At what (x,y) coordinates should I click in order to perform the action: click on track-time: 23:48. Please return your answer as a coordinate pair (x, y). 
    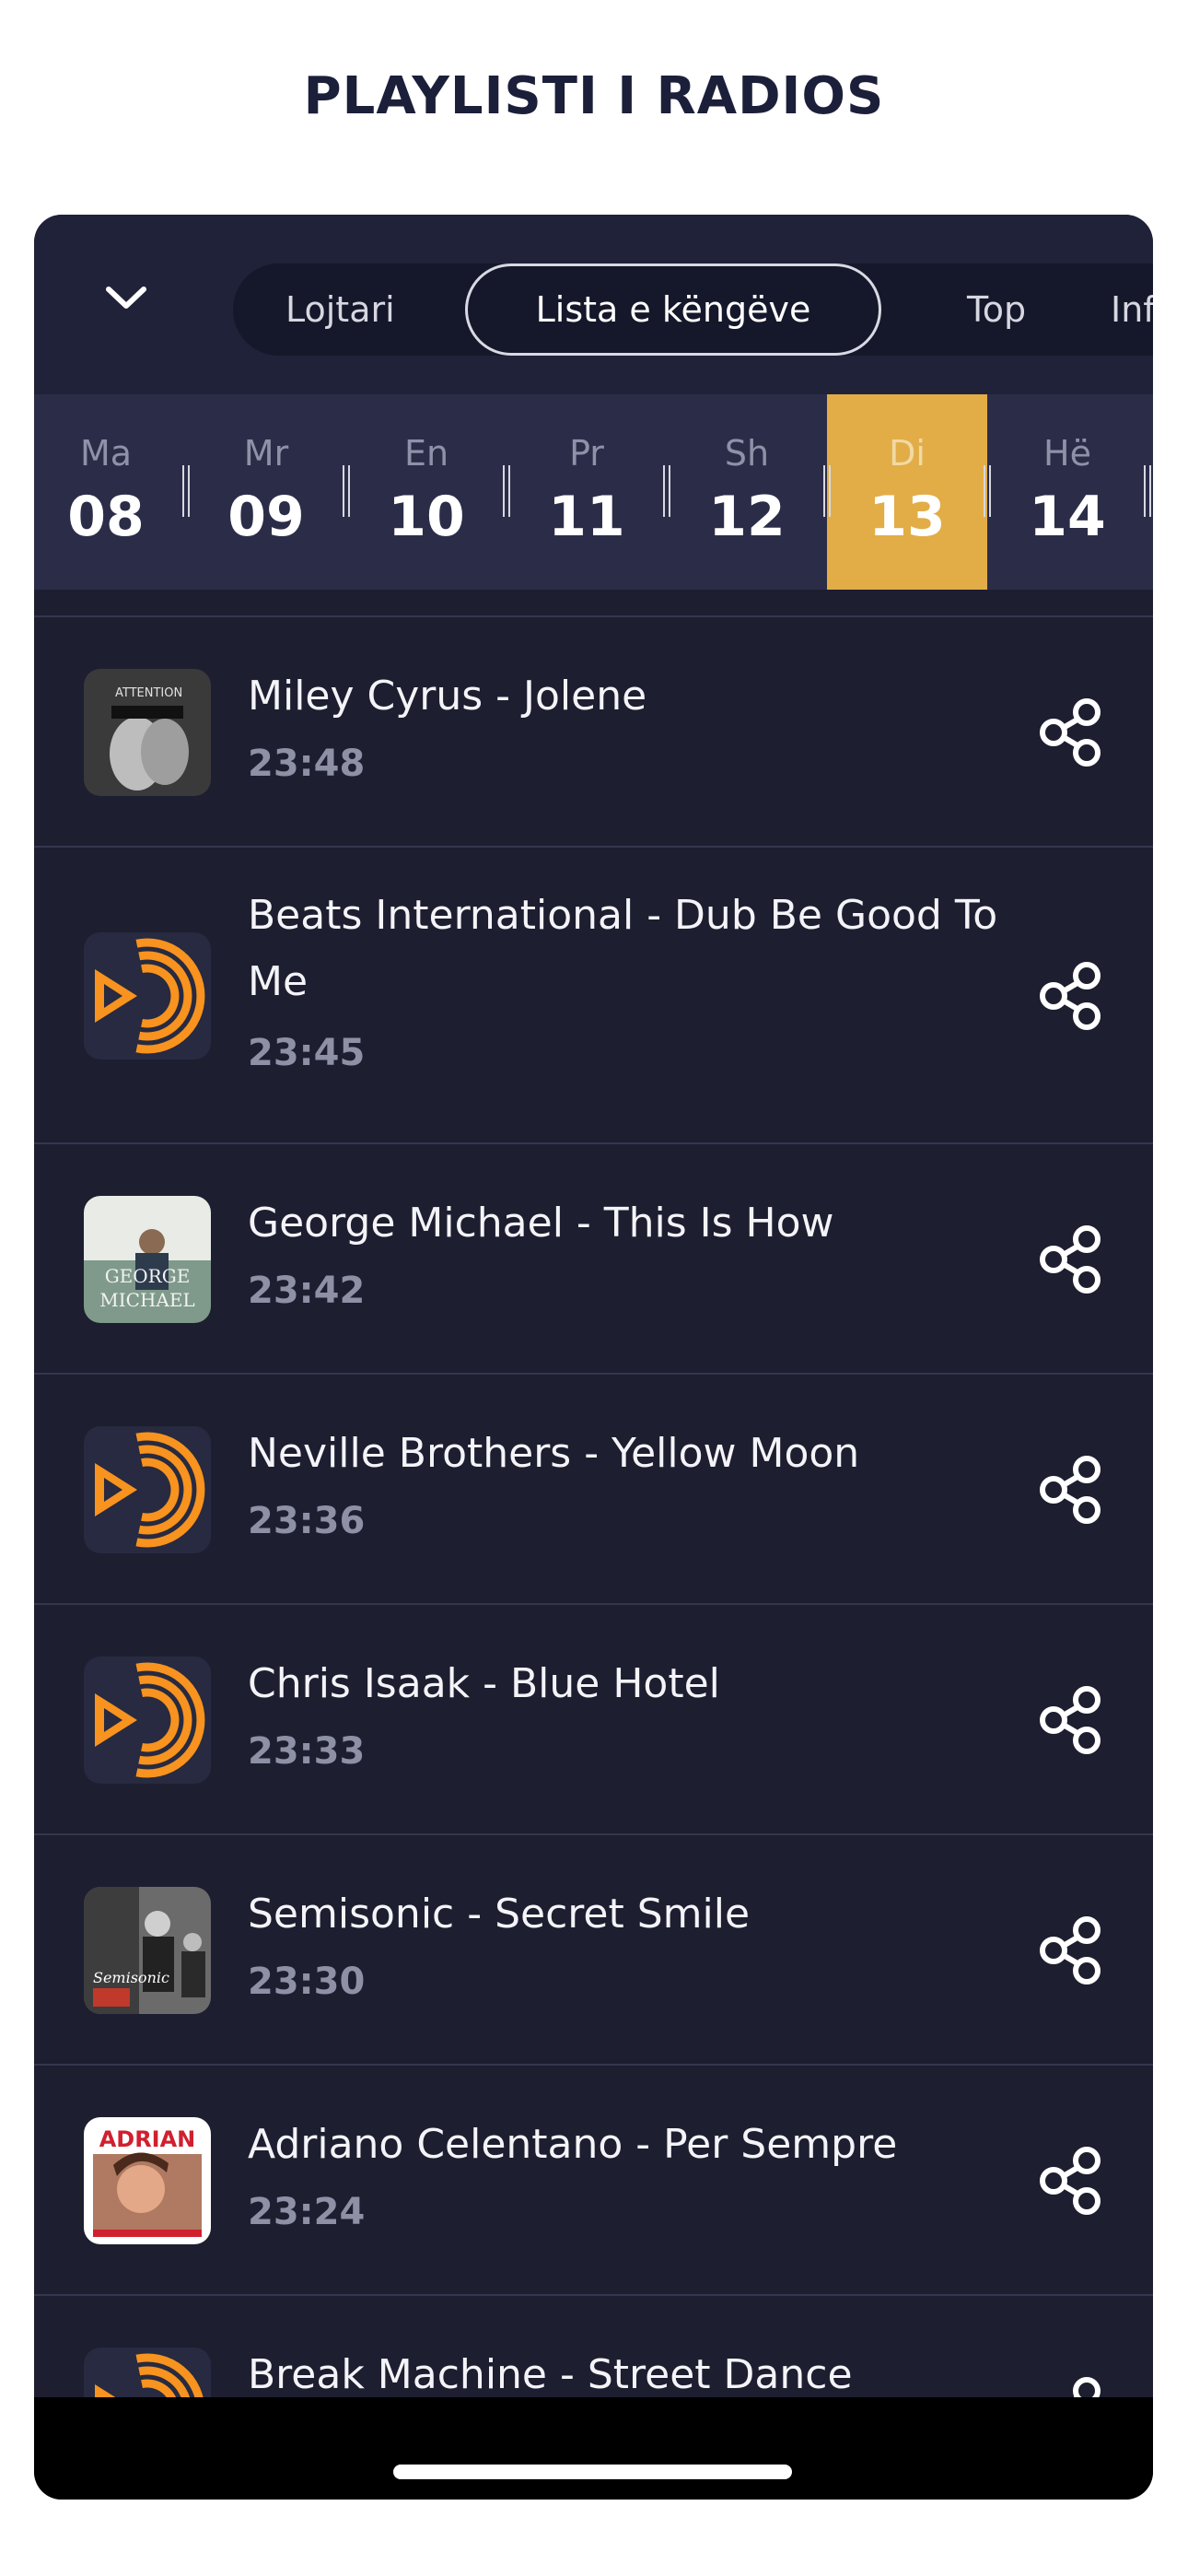
    Looking at the image, I should click on (307, 764).